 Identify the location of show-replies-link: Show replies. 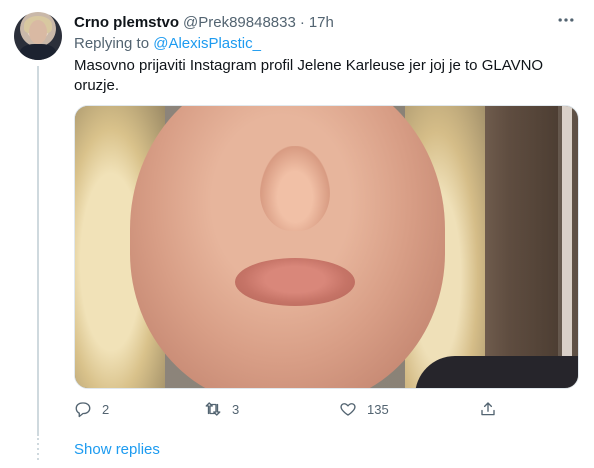
(117, 449).